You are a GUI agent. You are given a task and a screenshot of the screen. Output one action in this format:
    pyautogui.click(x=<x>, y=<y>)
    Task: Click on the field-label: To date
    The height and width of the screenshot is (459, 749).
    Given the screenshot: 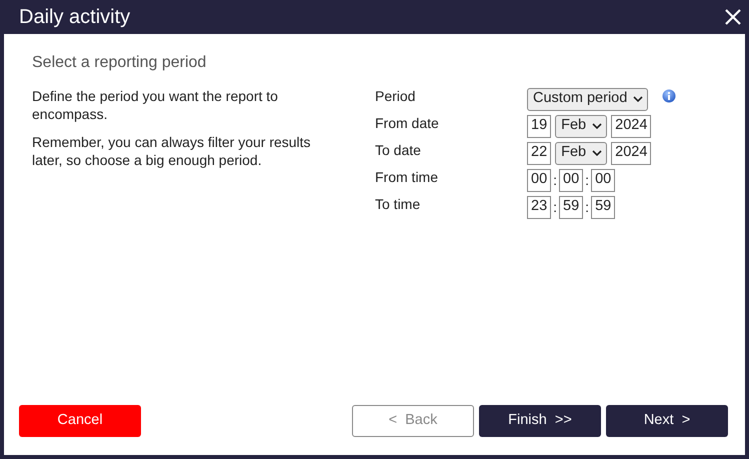 What is the action you would take?
    pyautogui.click(x=398, y=150)
    